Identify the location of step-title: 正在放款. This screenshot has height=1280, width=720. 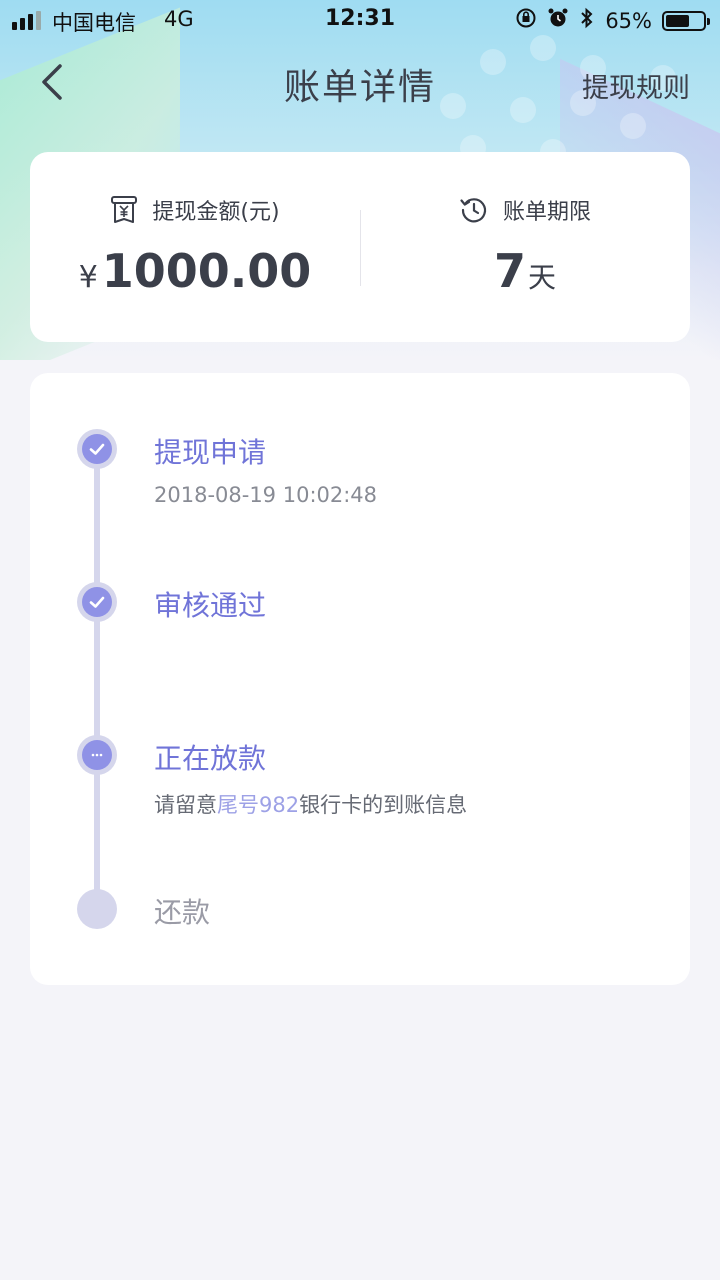
(210, 758).